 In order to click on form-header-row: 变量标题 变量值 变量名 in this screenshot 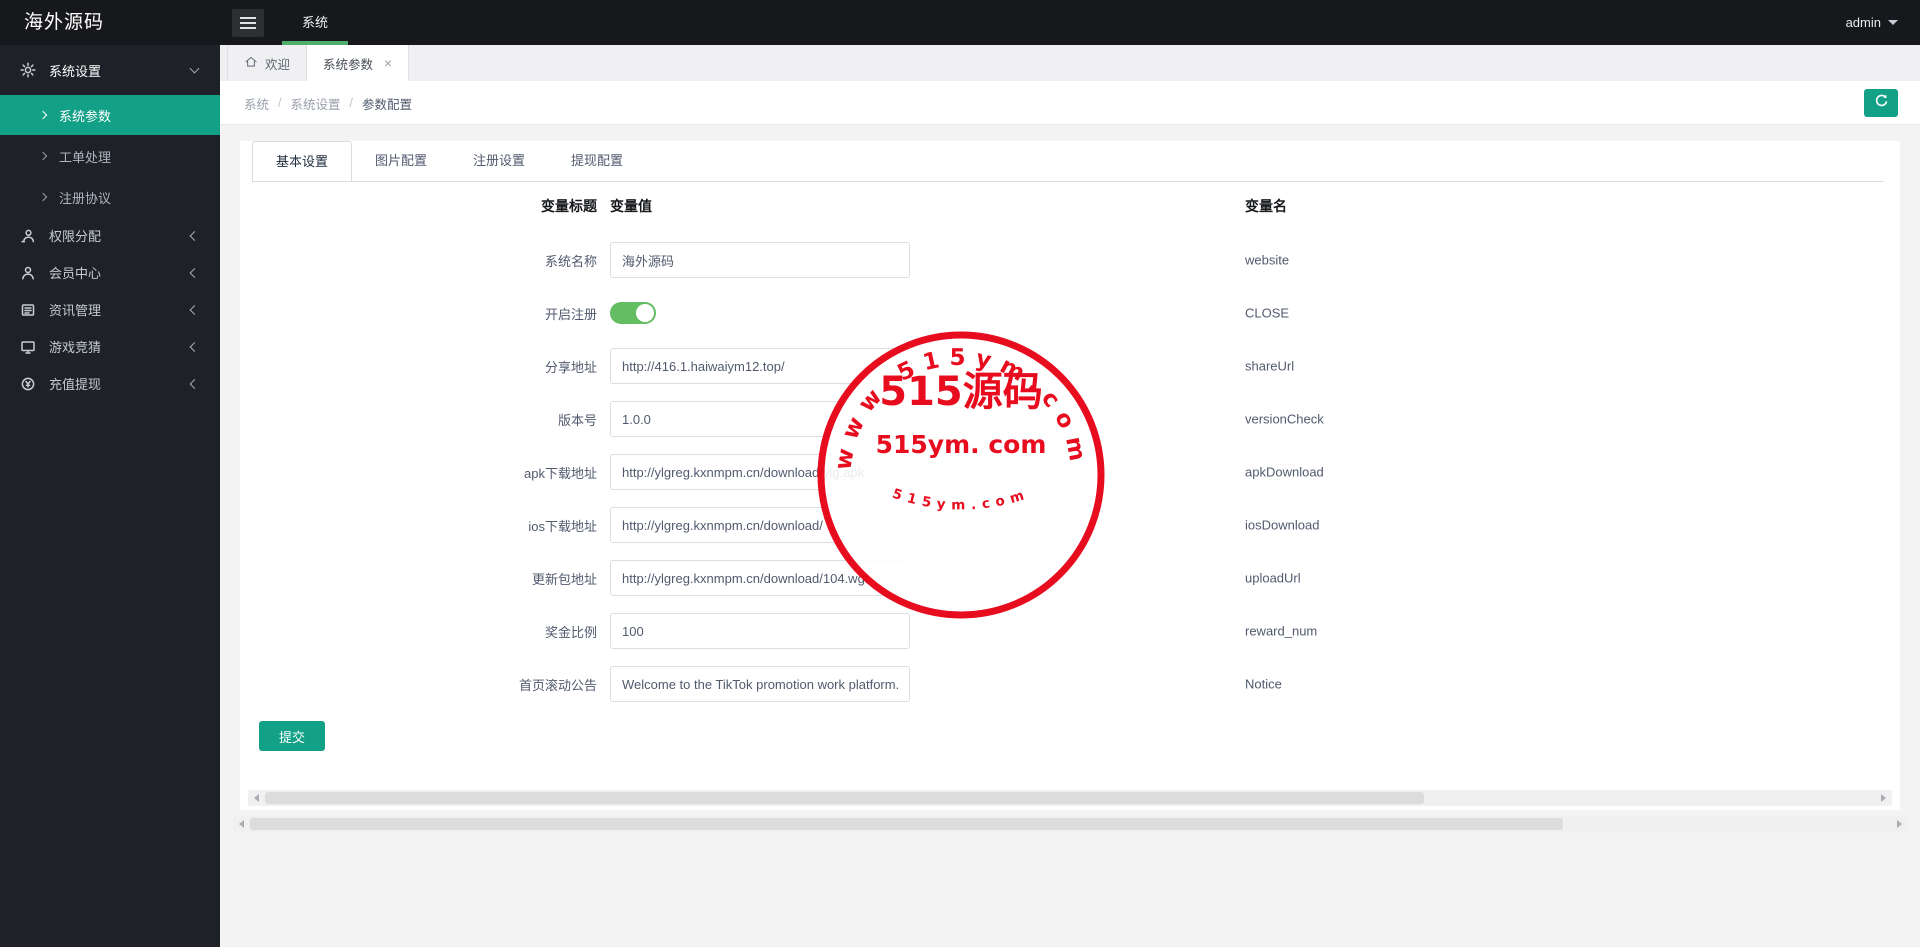, I will do `click(1070, 206)`.